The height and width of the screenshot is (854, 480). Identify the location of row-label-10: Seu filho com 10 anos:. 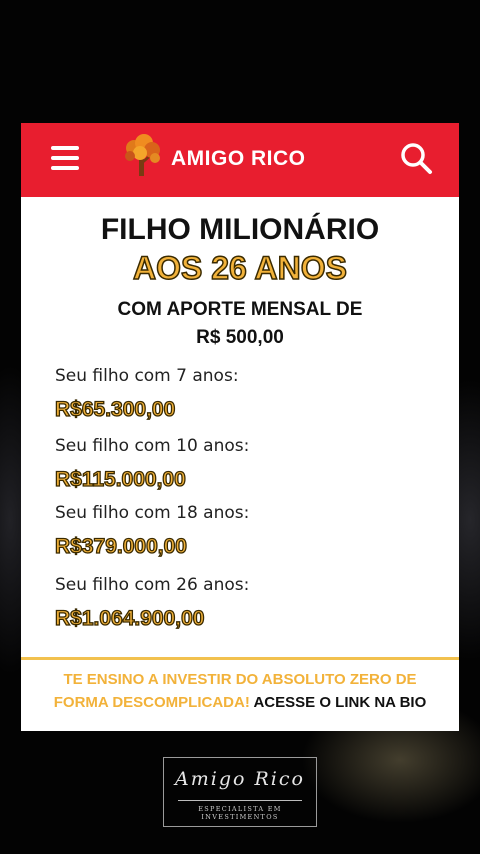
(152, 446).